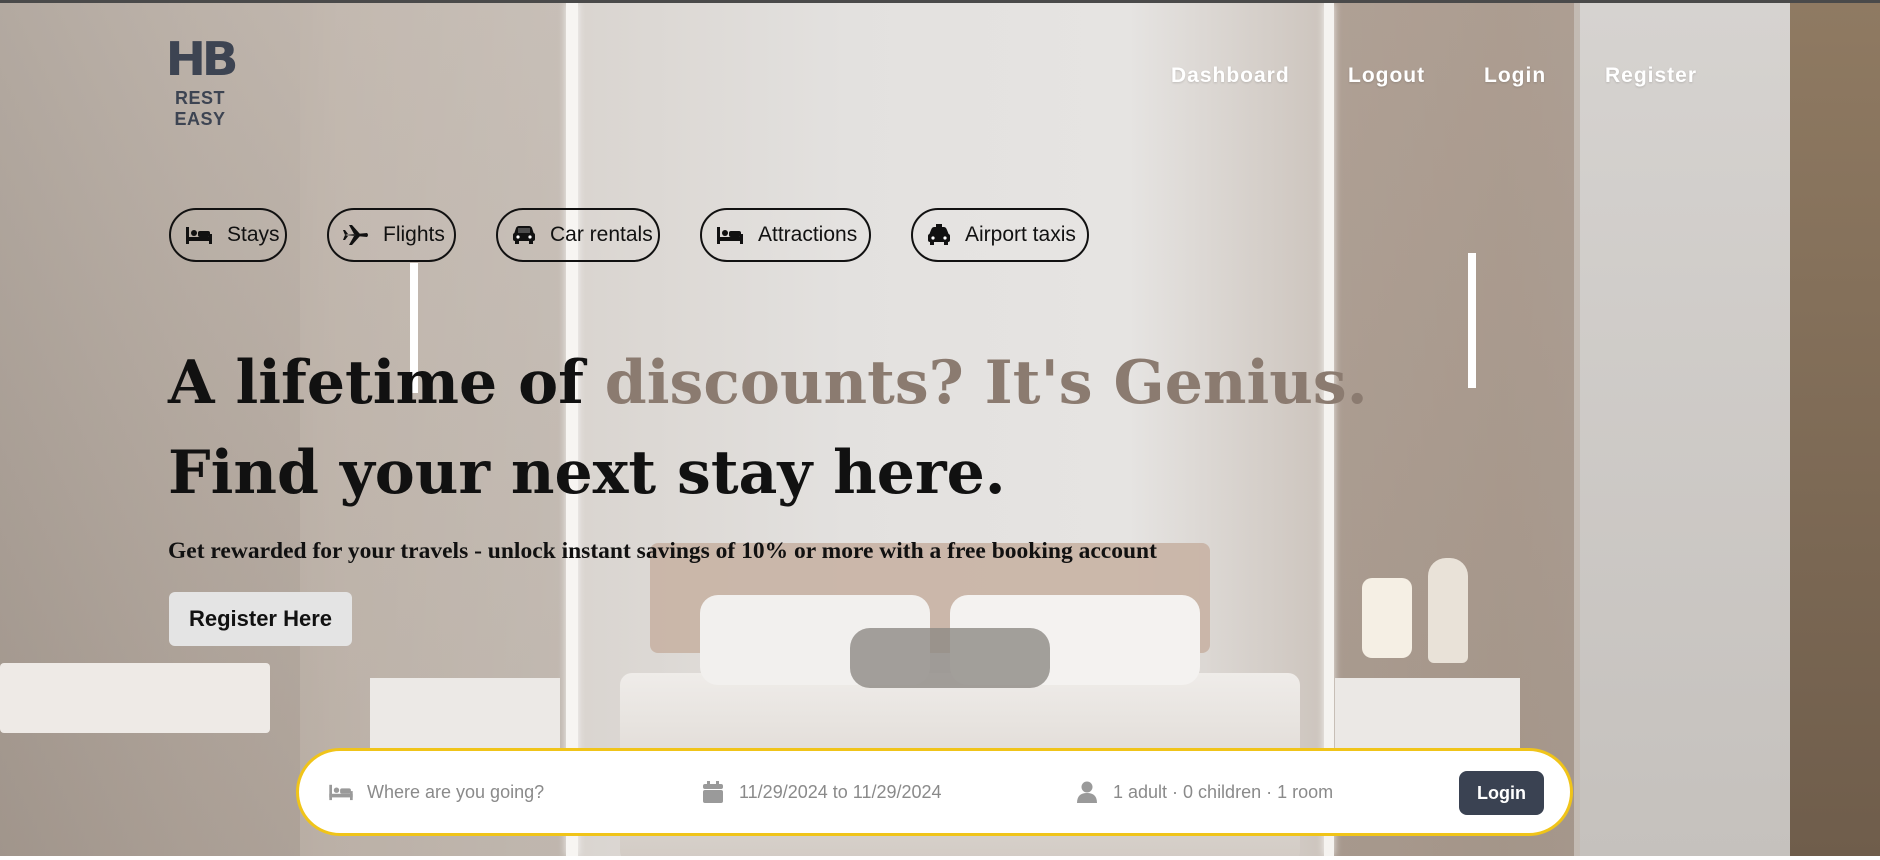 This screenshot has height=860, width=1880. I want to click on register-here-button: Register Here, so click(260, 619).